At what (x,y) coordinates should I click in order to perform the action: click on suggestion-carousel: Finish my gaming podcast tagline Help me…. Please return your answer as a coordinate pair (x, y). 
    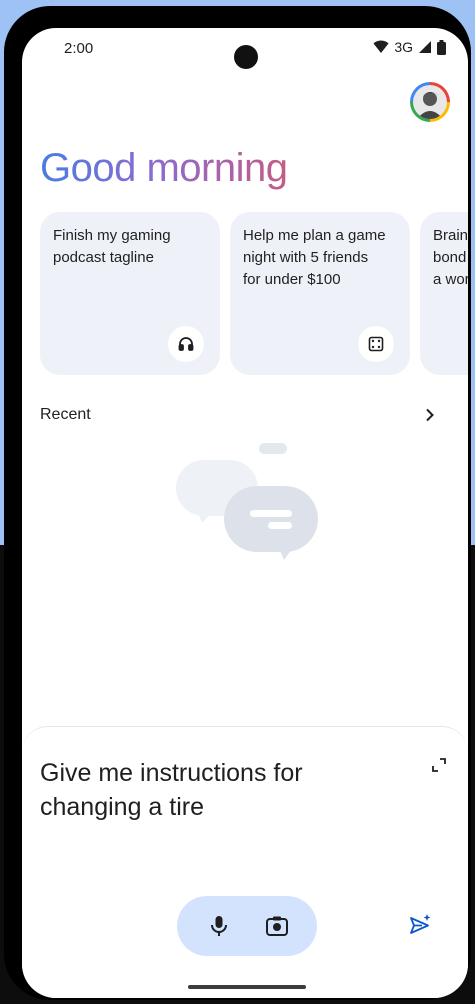
    Looking at the image, I should click on (254, 294).